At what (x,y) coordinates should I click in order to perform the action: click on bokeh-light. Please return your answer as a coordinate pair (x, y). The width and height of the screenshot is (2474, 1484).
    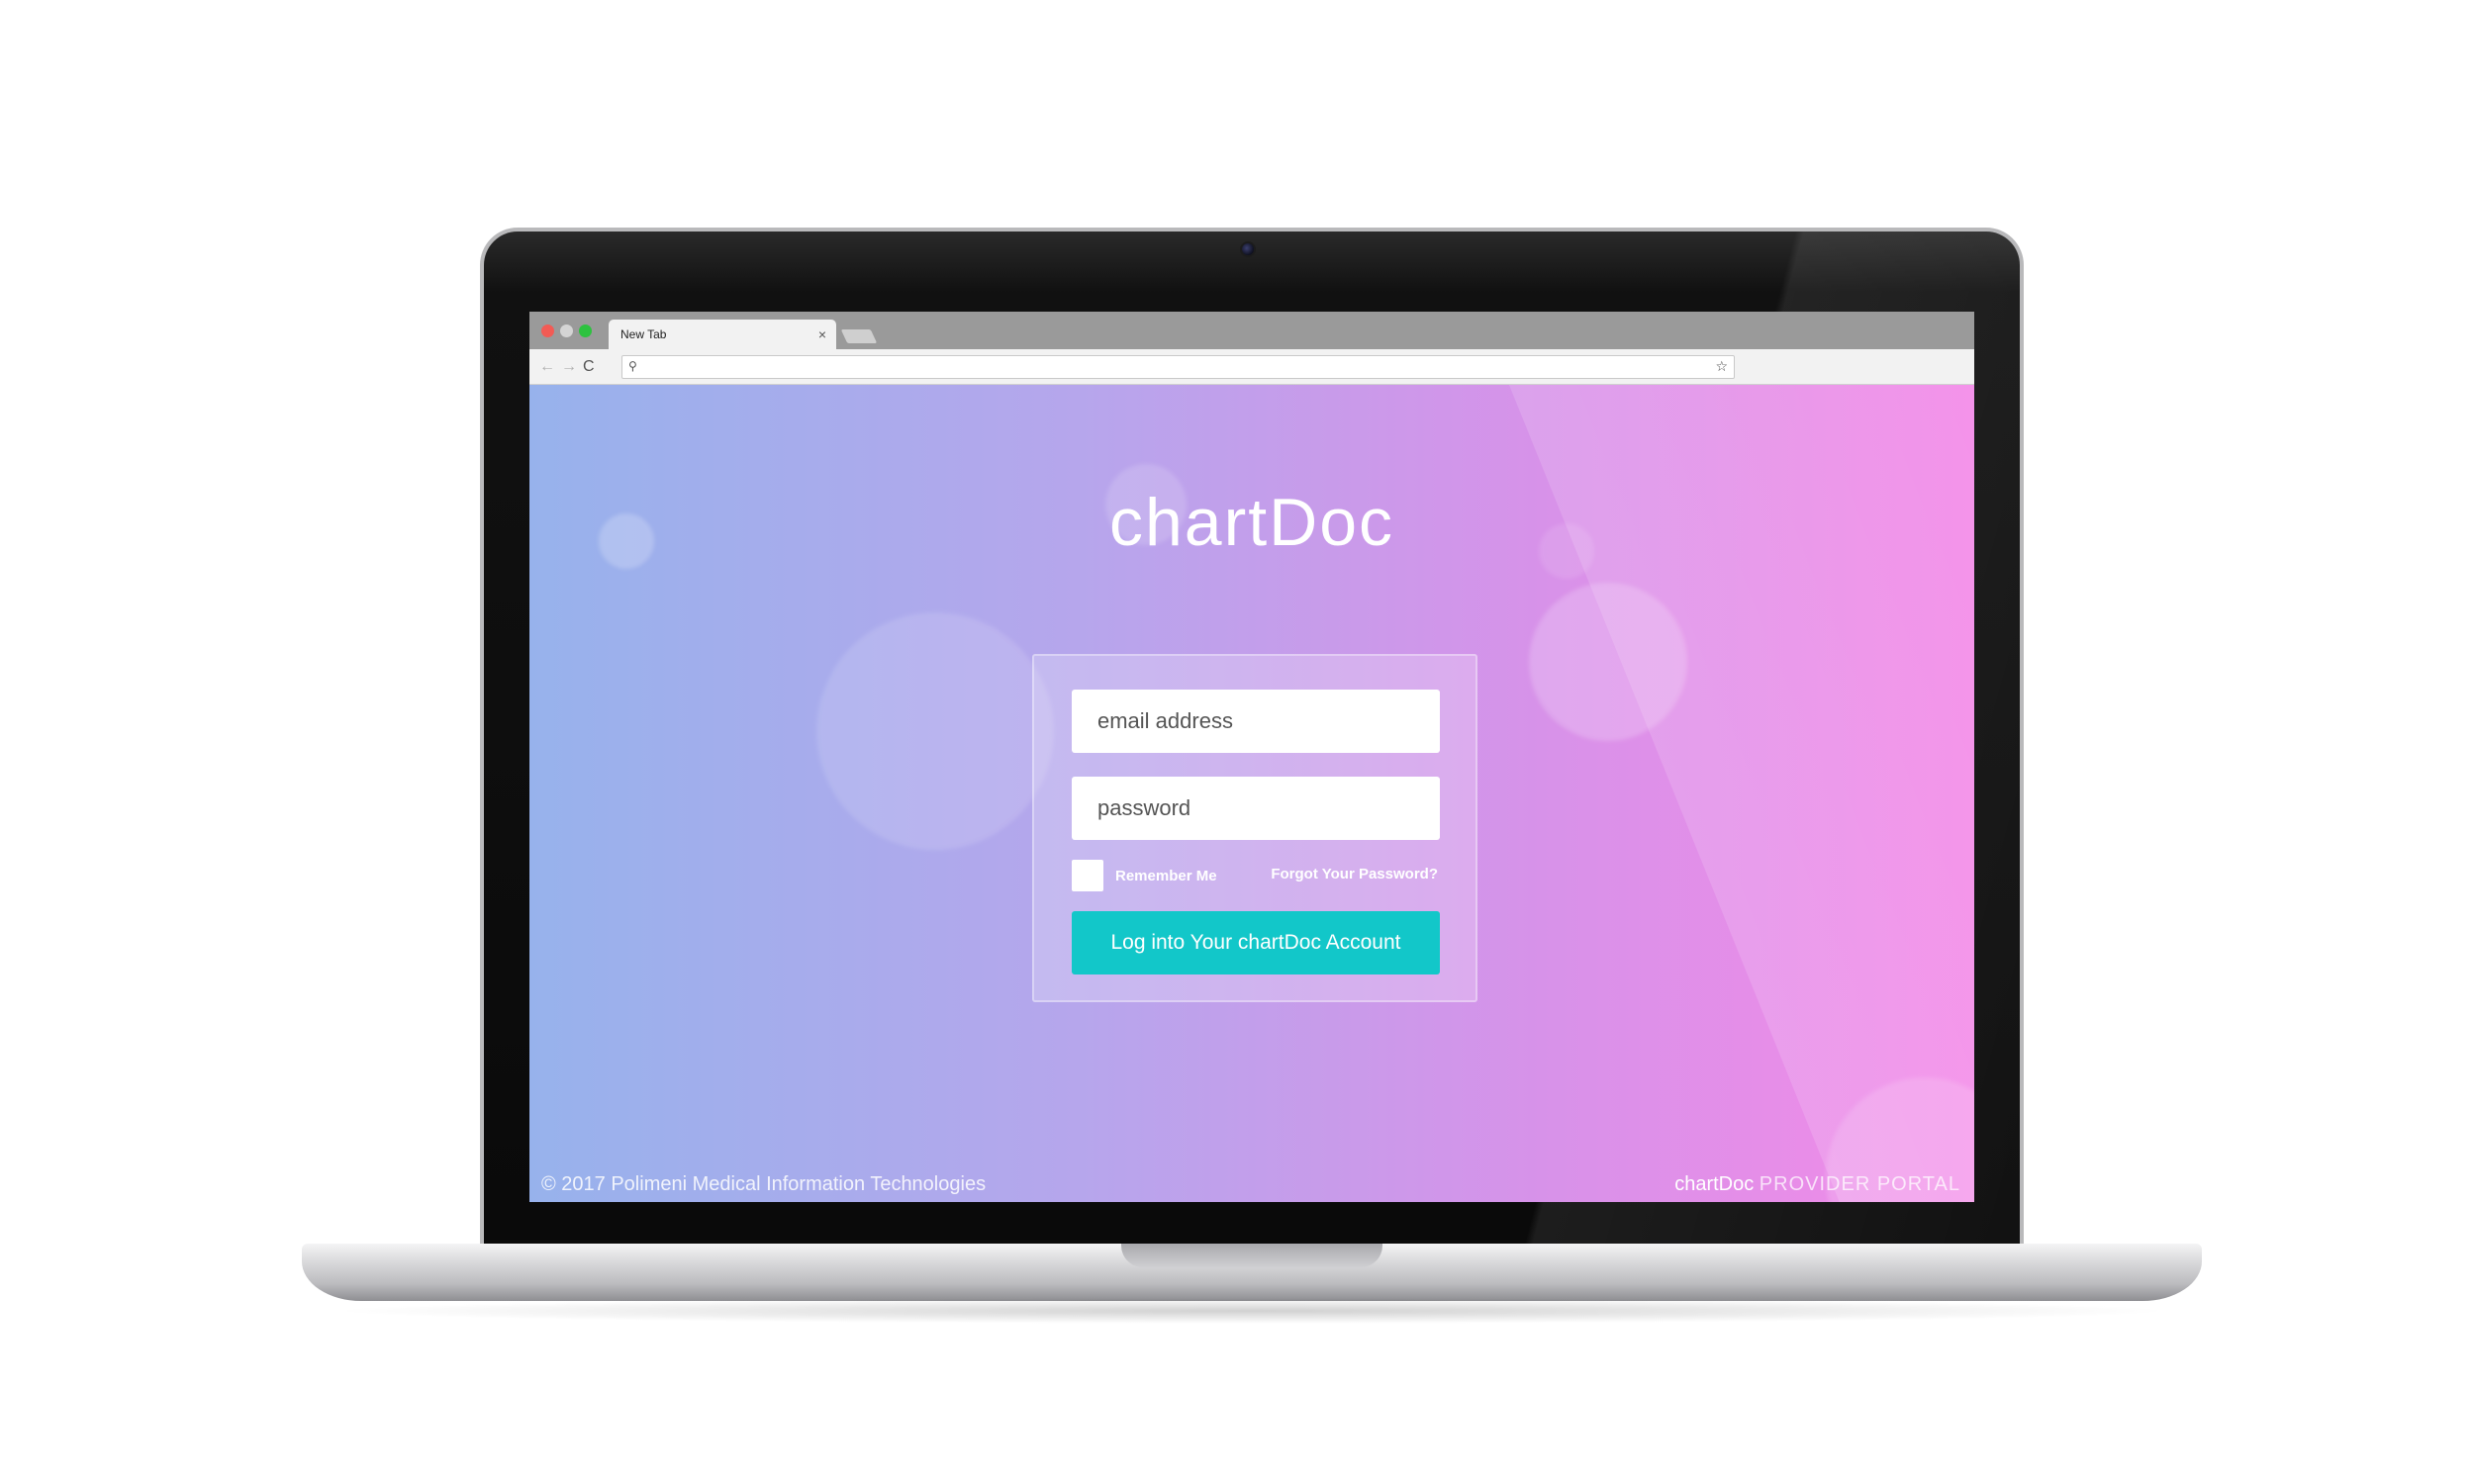
    Looking at the image, I should click on (935, 731).